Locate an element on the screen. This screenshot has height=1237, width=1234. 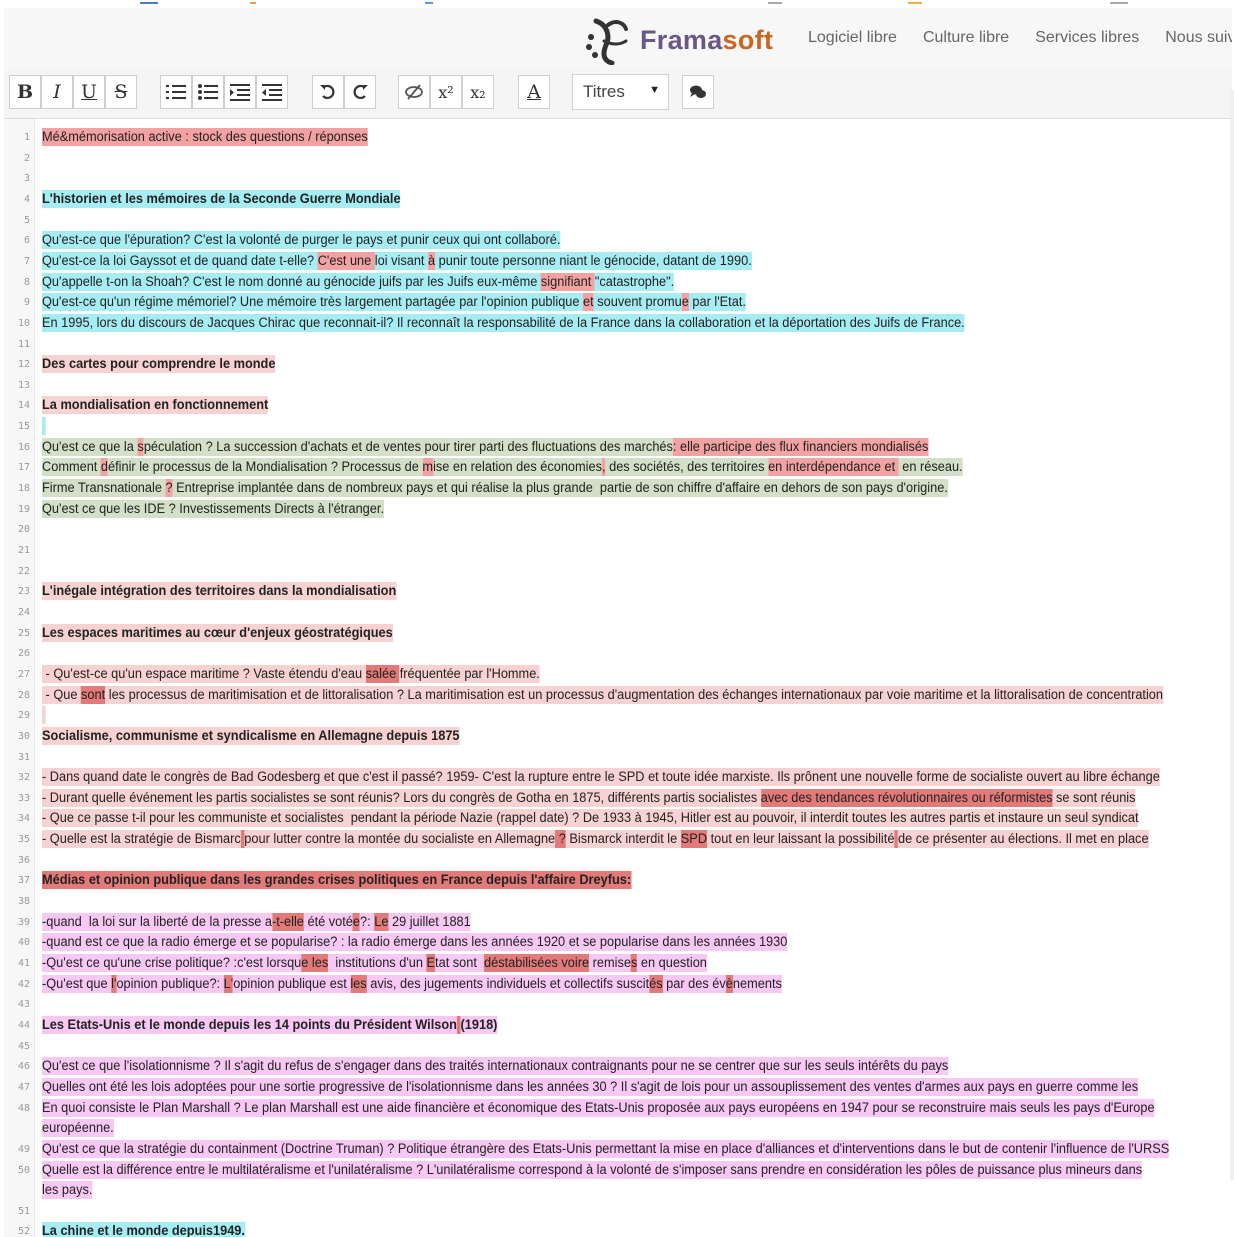
editor-line: 15 is located at coordinates (618, 426).